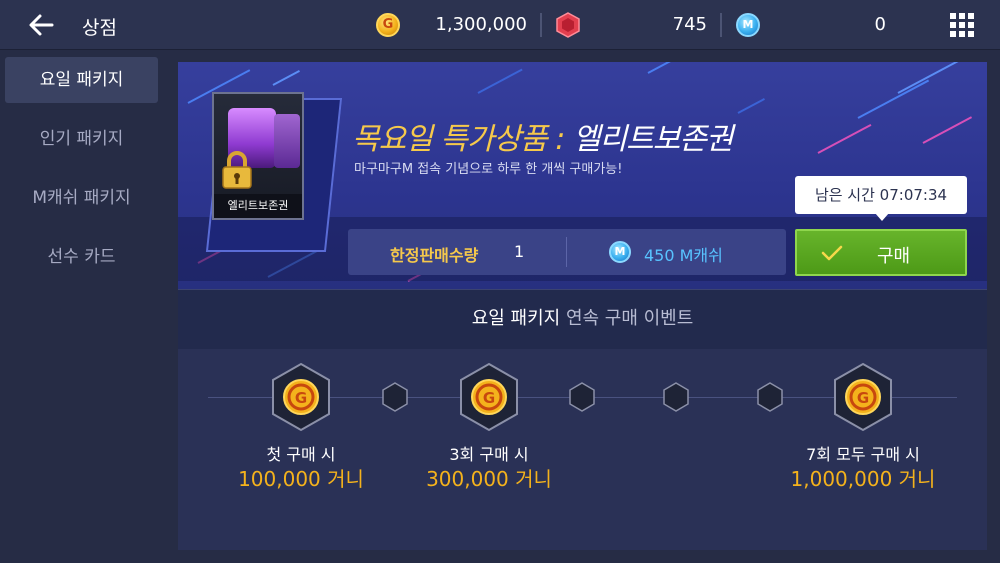  What do you see at coordinates (41, 25) in the screenshot?
I see `back-arrow-icon` at bounding box center [41, 25].